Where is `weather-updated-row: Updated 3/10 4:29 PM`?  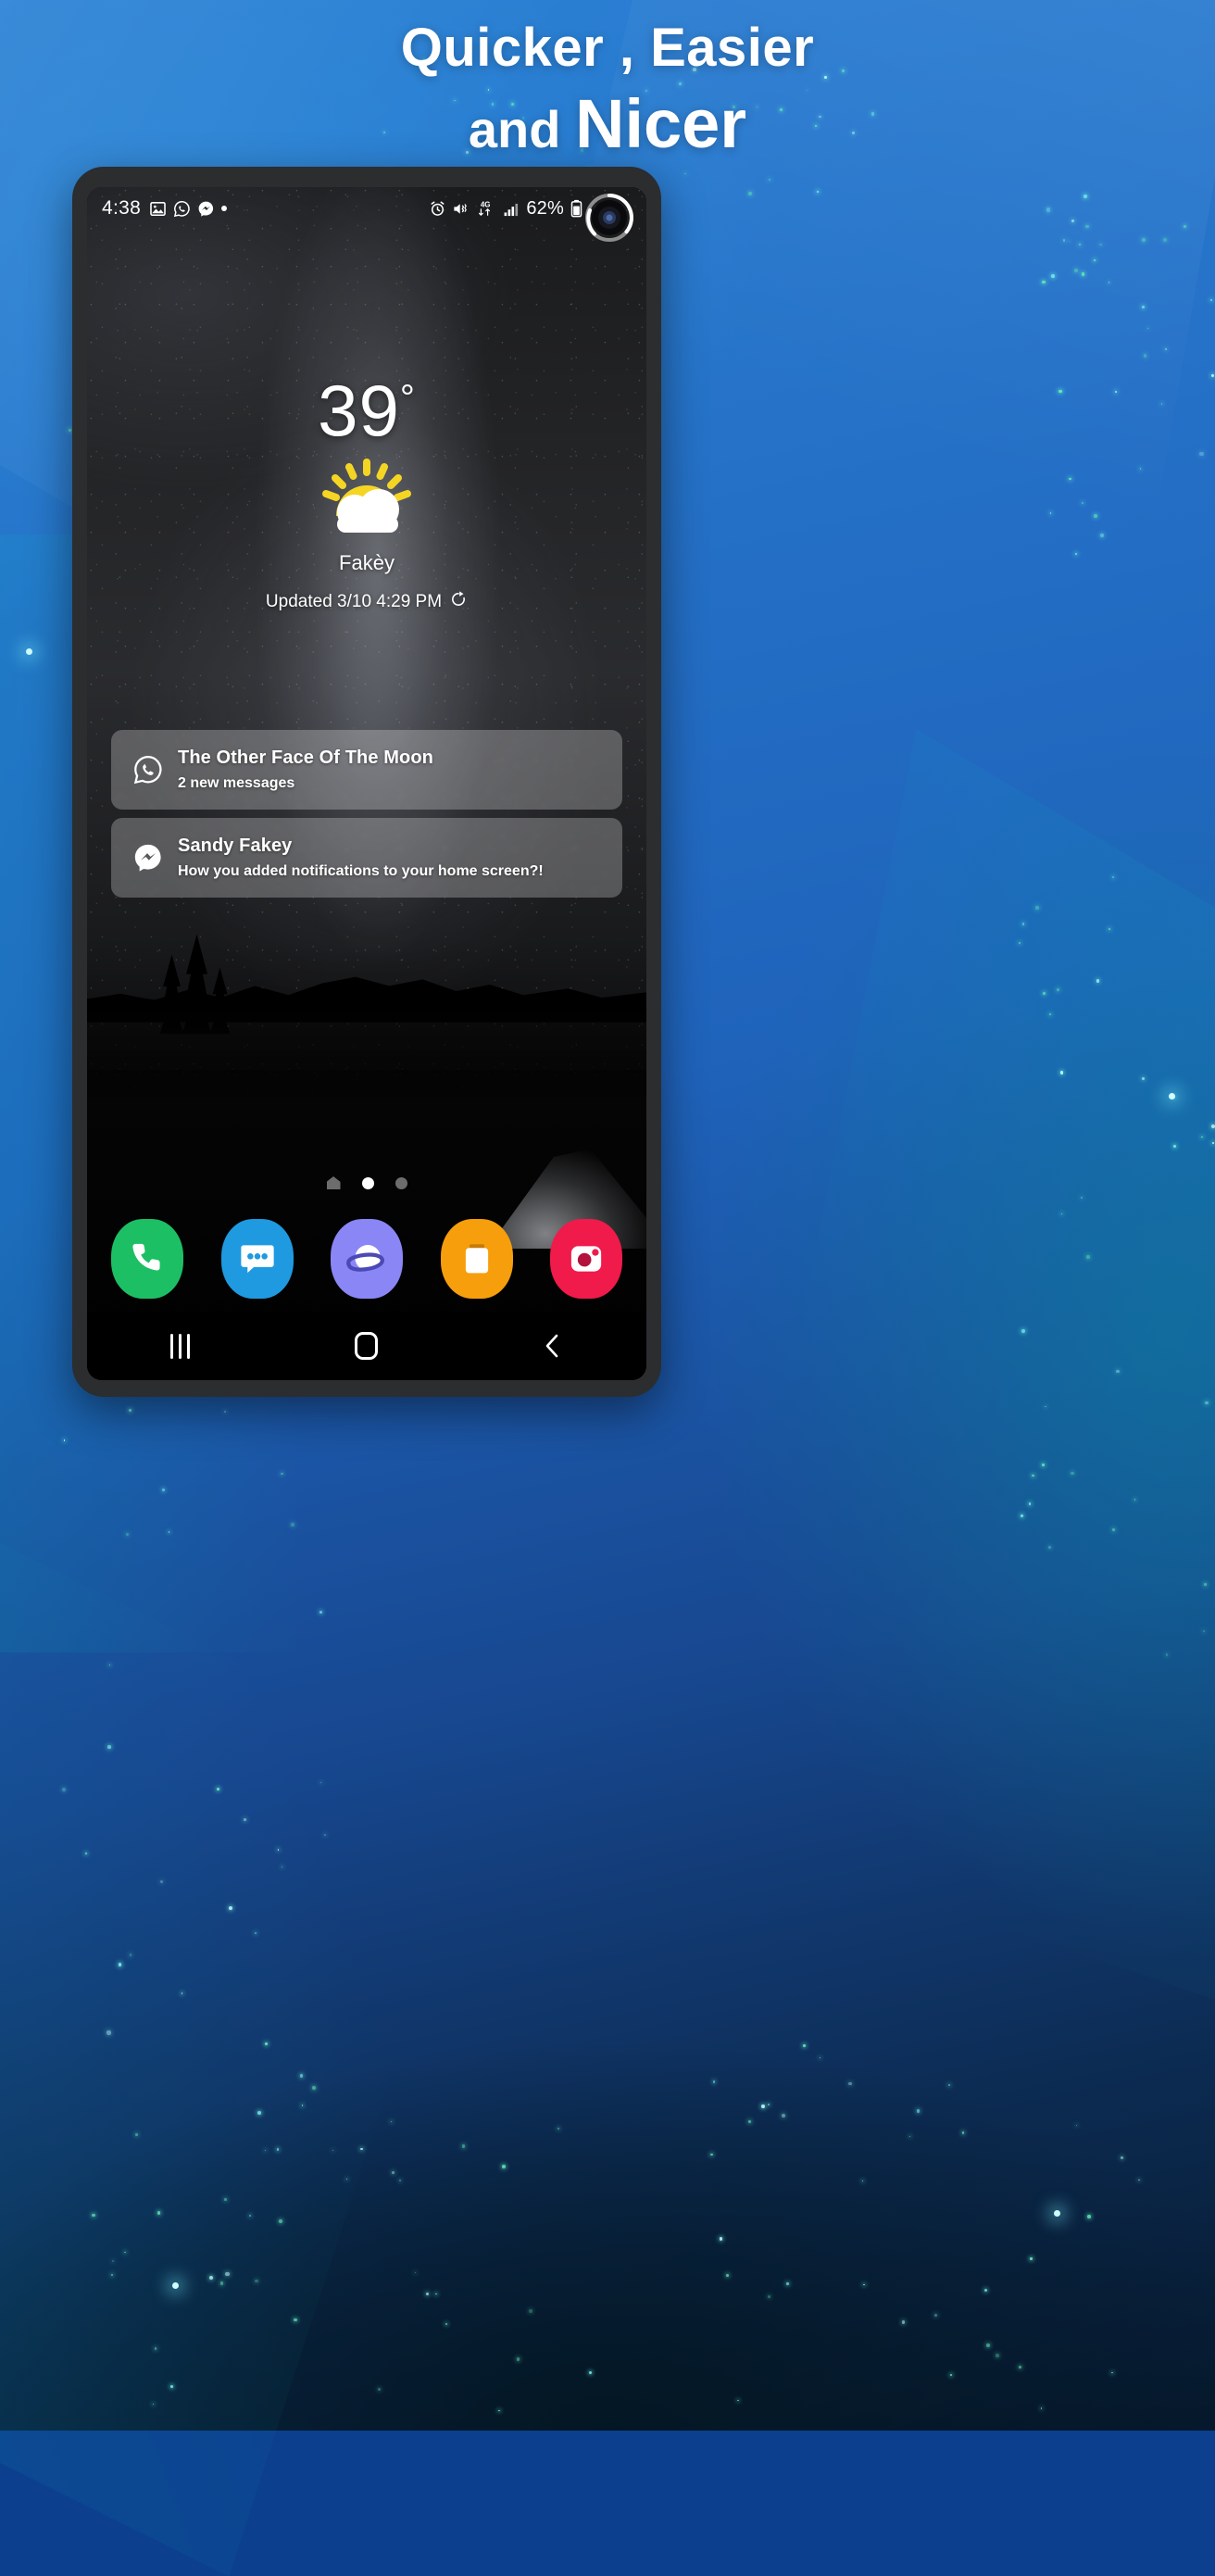
weather-updated-row: Updated 3/10 4:29 PM is located at coordinates (366, 602).